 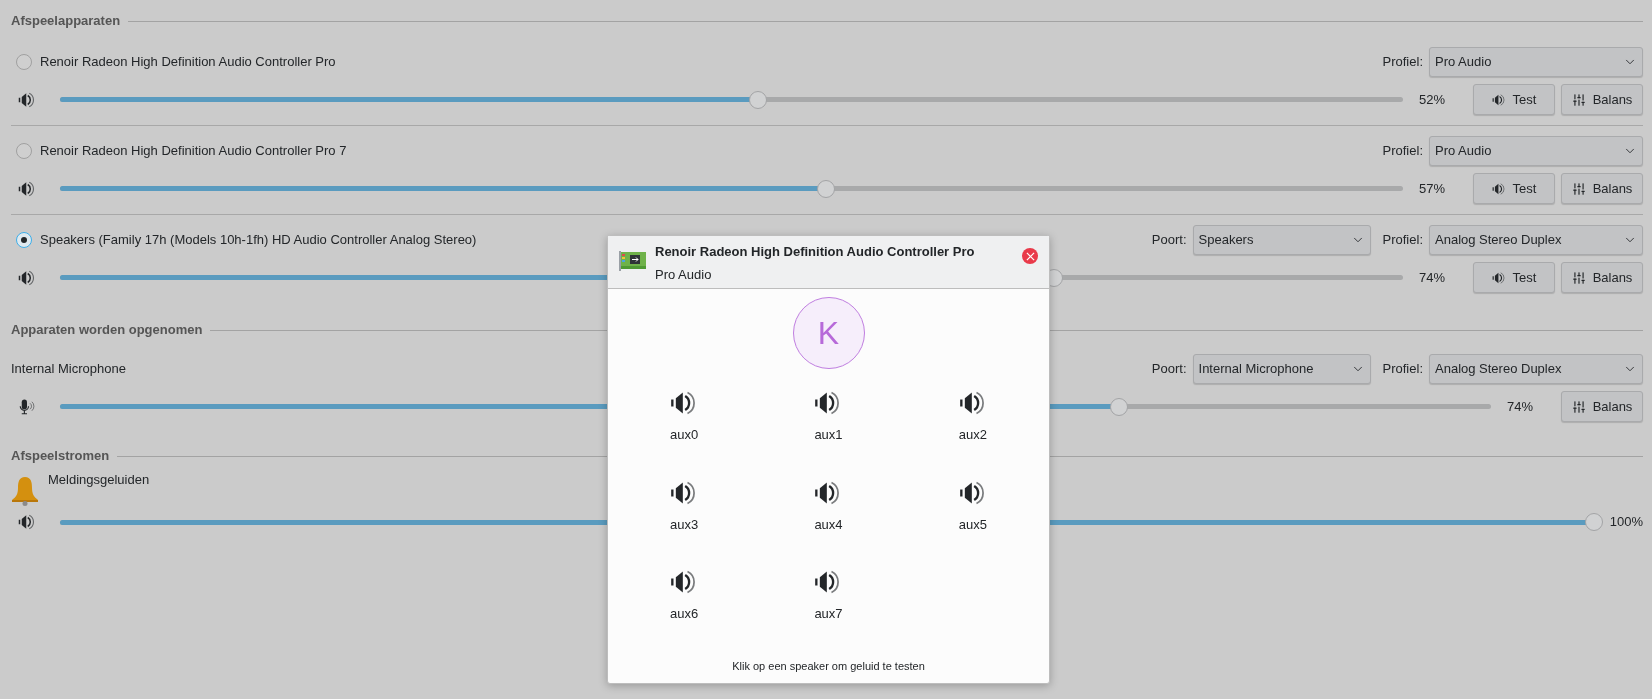 What do you see at coordinates (1432, 188) in the screenshot?
I see `volume-percentage: 57%` at bounding box center [1432, 188].